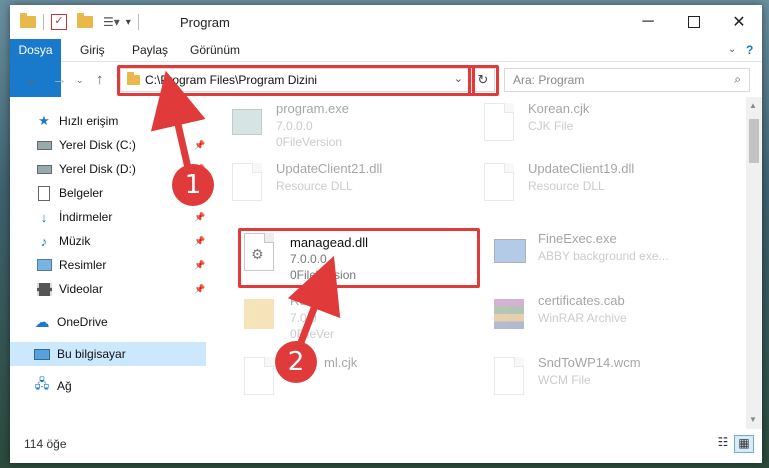 Image resolution: width=769 pixels, height=468 pixels. I want to click on step-2-badge: 2, so click(296, 362).